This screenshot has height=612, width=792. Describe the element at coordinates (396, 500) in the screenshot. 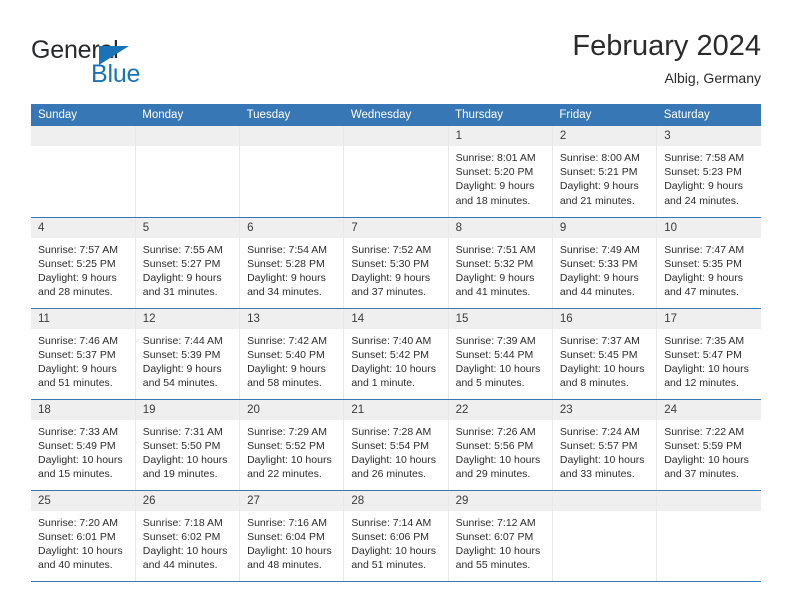

I see `day-number: 28` at that location.